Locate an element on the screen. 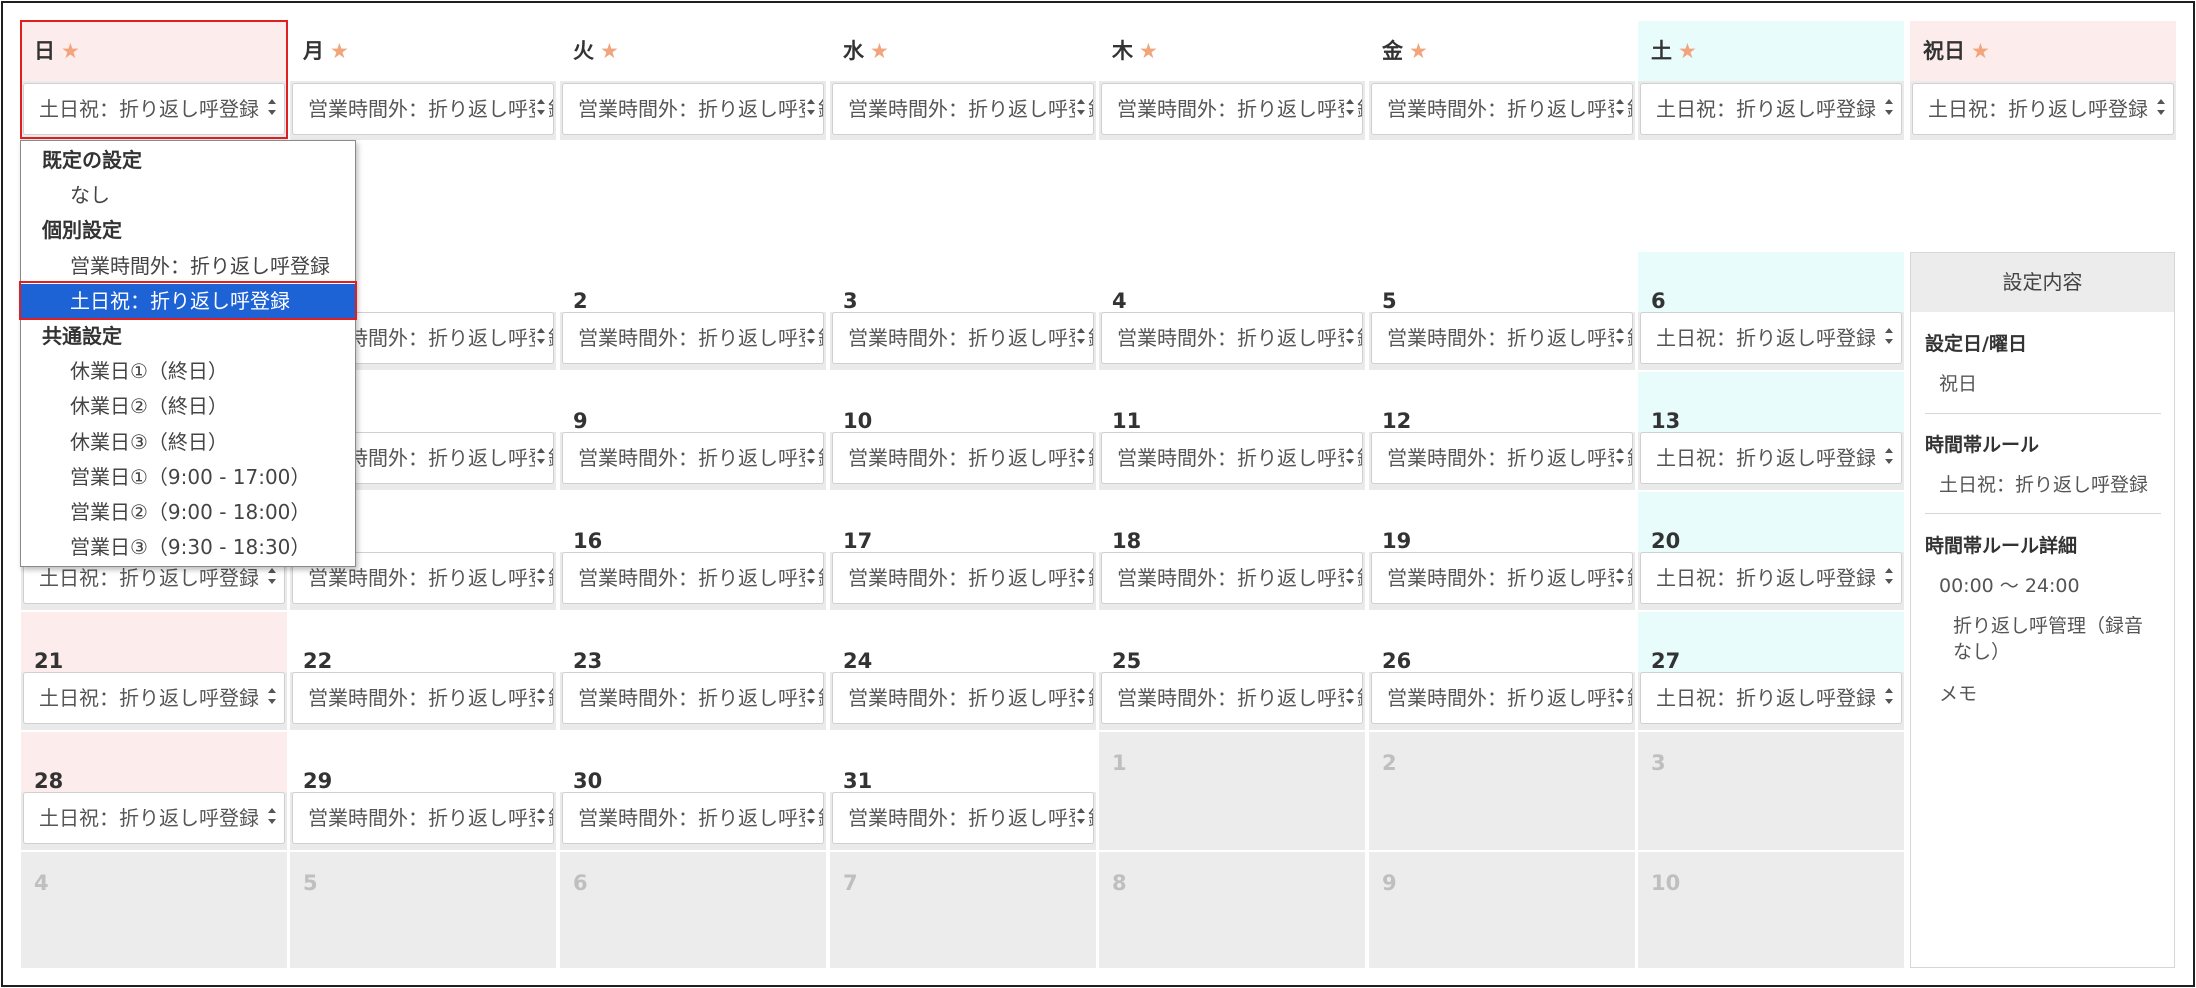 This screenshot has height=988, width=2196. day-cell: 9 営業時間外：折り返し呼登録 is located at coordinates (693, 431).